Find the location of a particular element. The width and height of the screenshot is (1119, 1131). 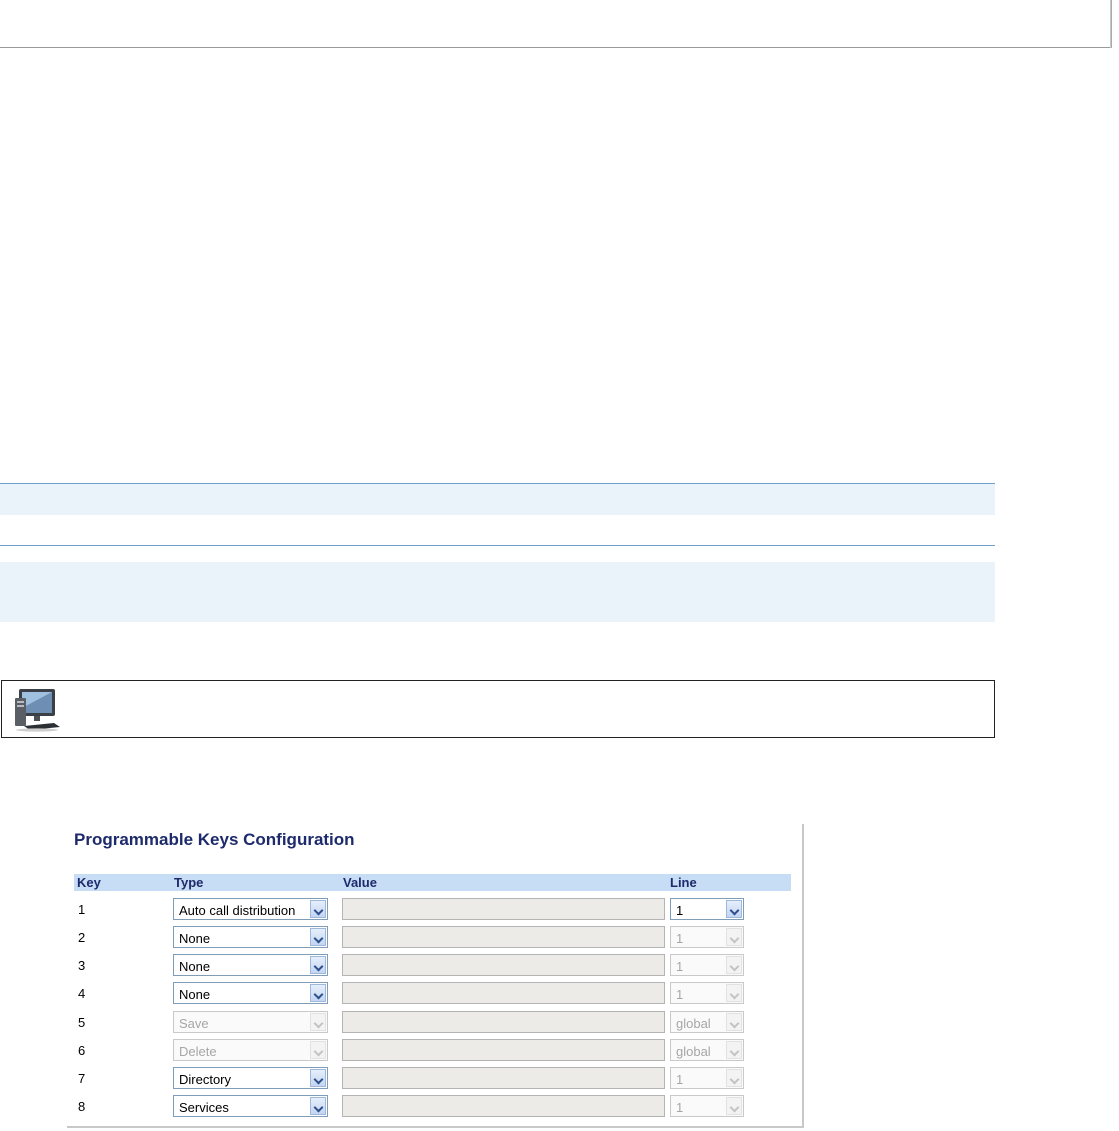

table-row: 3 None 1 is located at coordinates (434, 966).